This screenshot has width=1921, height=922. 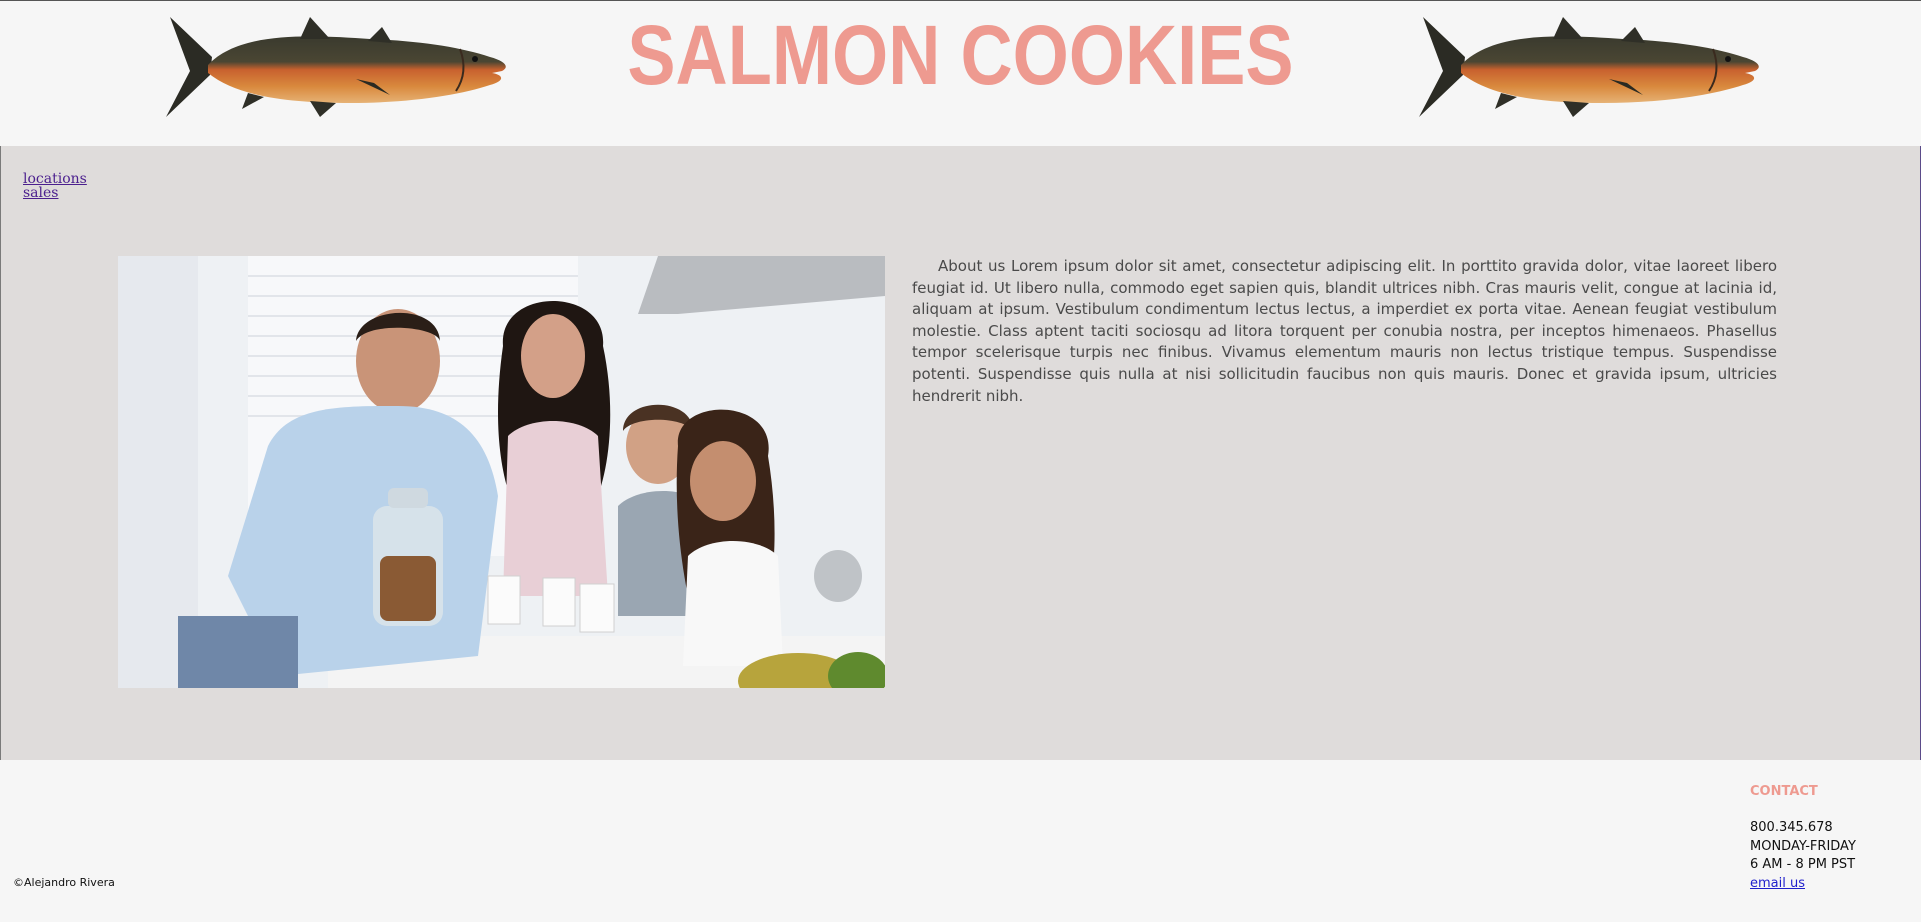 What do you see at coordinates (55, 179) in the screenshot?
I see `nav-link-locations: locations` at bounding box center [55, 179].